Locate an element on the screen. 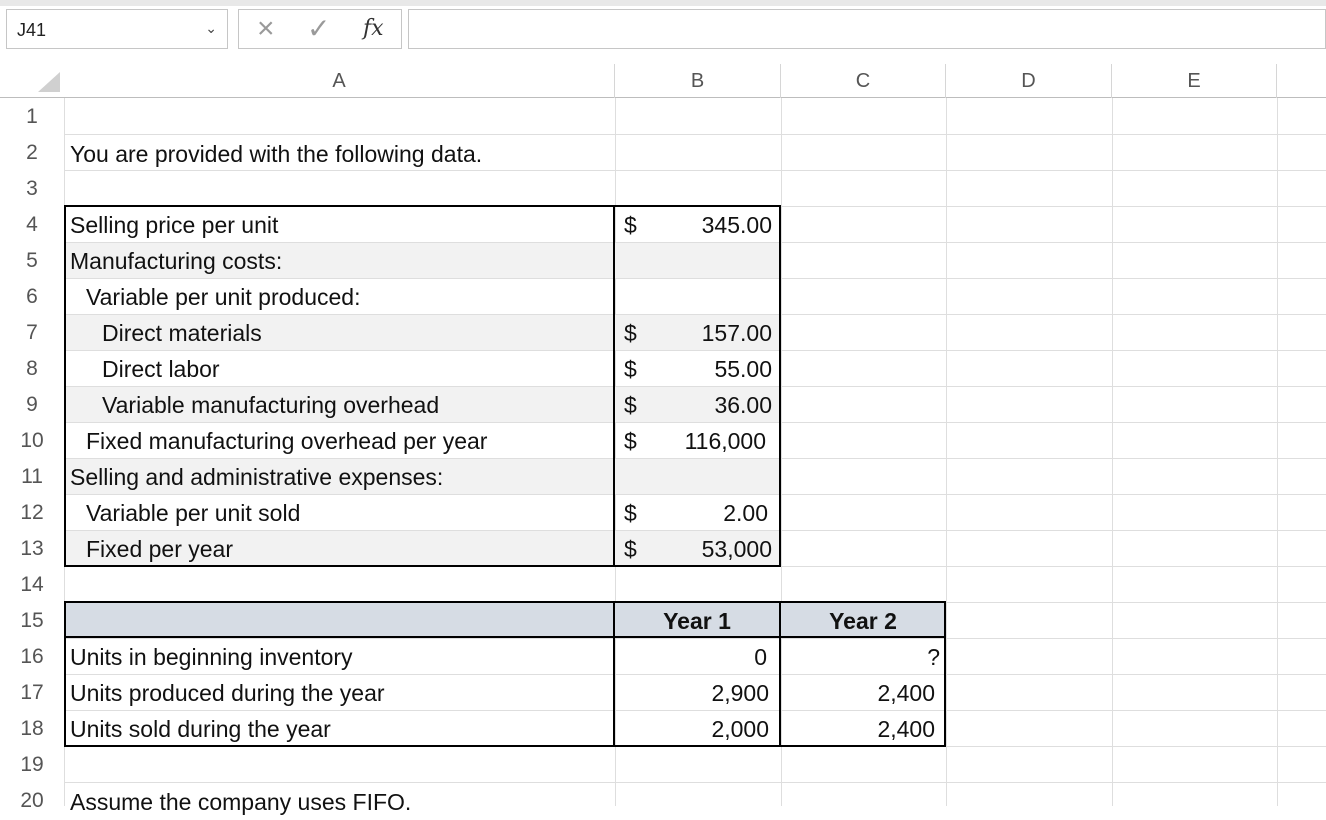 Image resolution: width=1326 pixels, height=820 pixels. insert-function-icon: fx is located at coordinates (373, 28).